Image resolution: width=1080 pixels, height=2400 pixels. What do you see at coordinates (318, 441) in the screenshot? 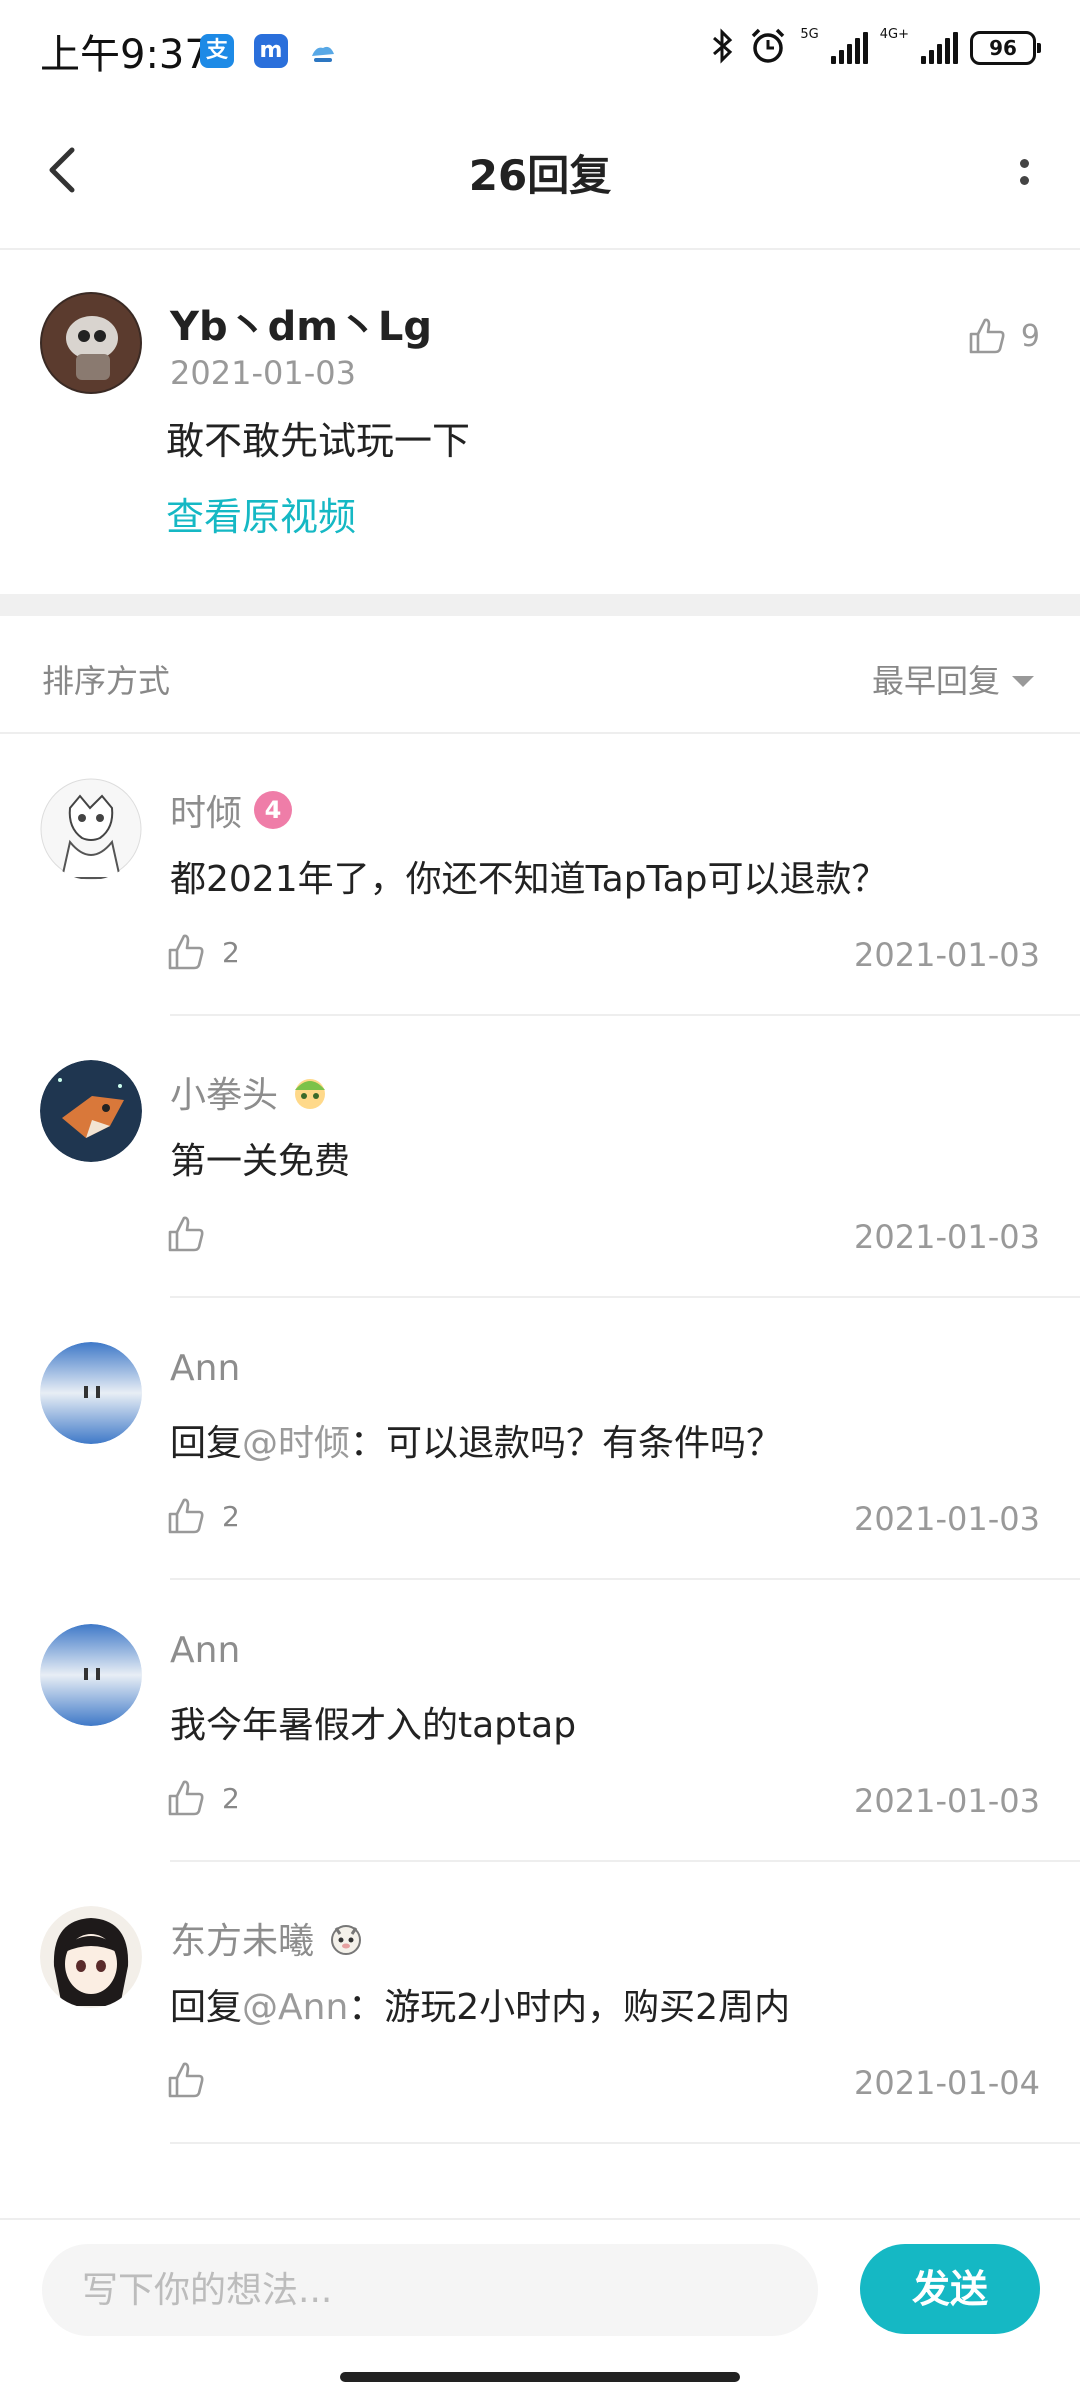
I see `post-text: 敢不敢先试玩一下` at bounding box center [318, 441].